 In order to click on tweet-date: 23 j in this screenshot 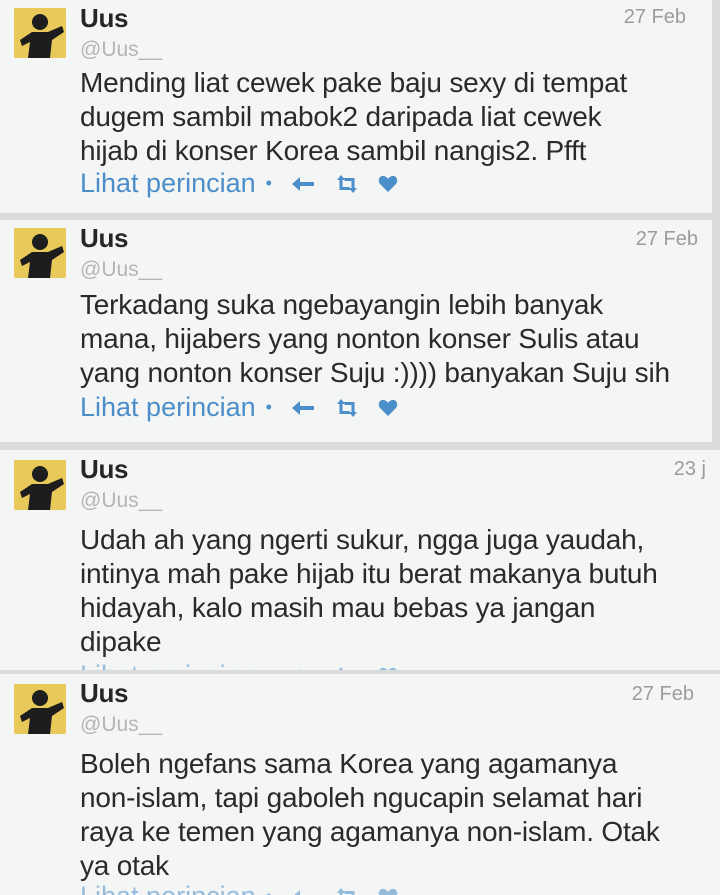, I will do `click(689, 469)`.